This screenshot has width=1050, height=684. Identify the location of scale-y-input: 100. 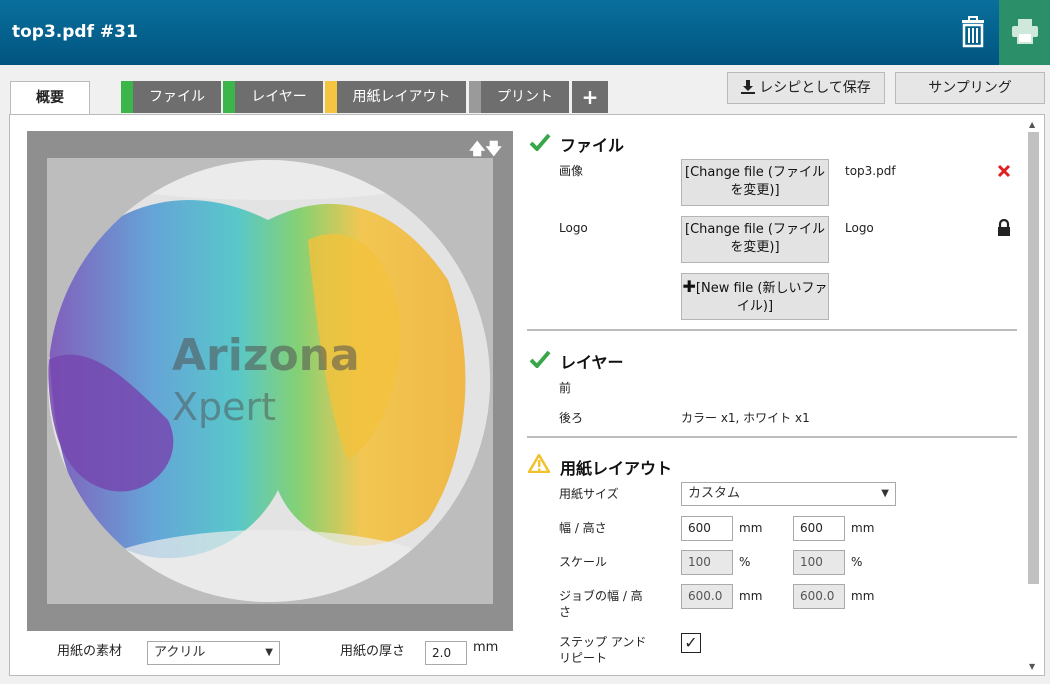
(819, 562).